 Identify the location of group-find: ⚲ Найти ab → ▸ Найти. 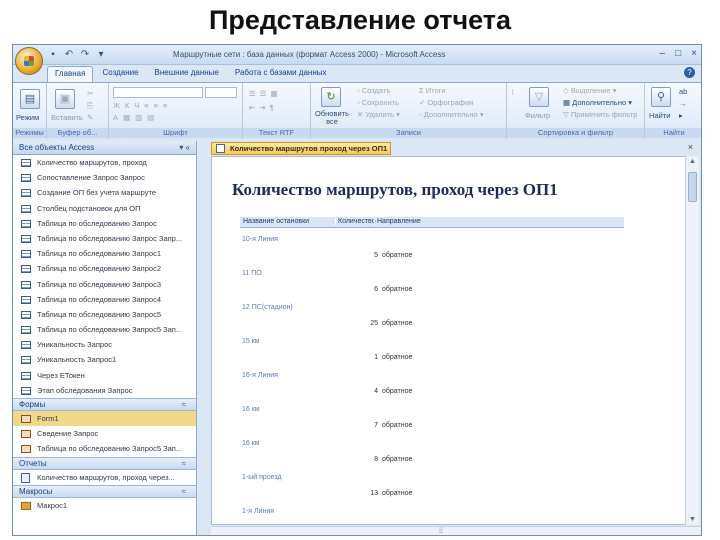
(673, 111).